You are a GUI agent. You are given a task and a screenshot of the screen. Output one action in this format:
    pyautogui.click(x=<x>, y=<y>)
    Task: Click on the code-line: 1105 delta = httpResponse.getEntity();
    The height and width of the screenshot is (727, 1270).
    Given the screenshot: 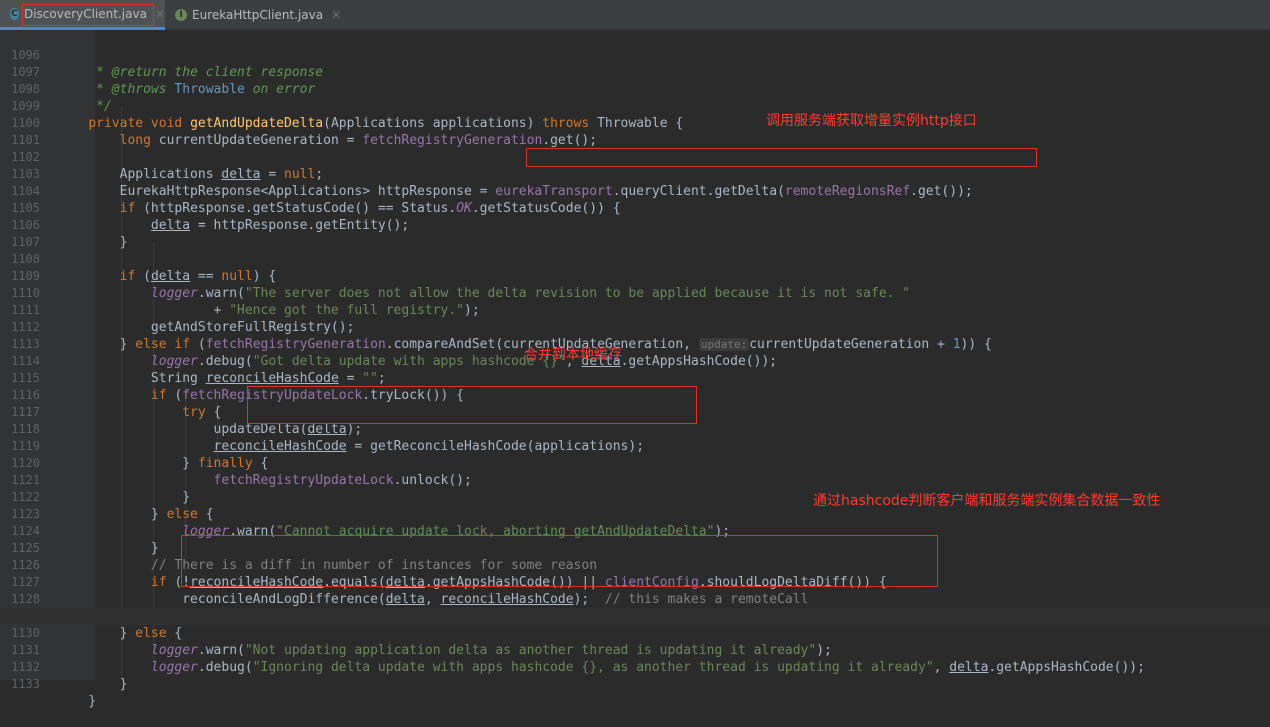 What is the action you would take?
    pyautogui.click(x=635, y=208)
    